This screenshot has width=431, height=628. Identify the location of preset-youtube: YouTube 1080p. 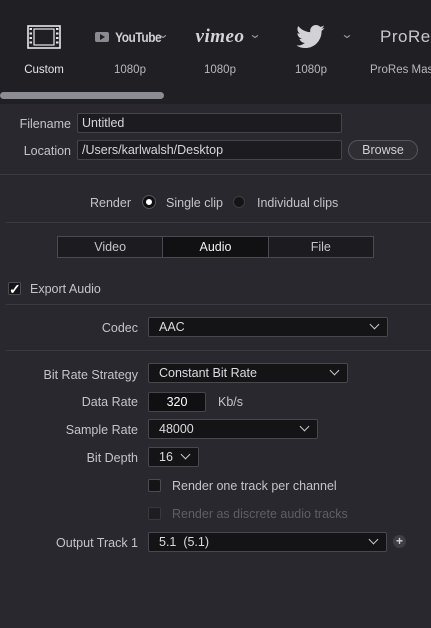
(130, 45).